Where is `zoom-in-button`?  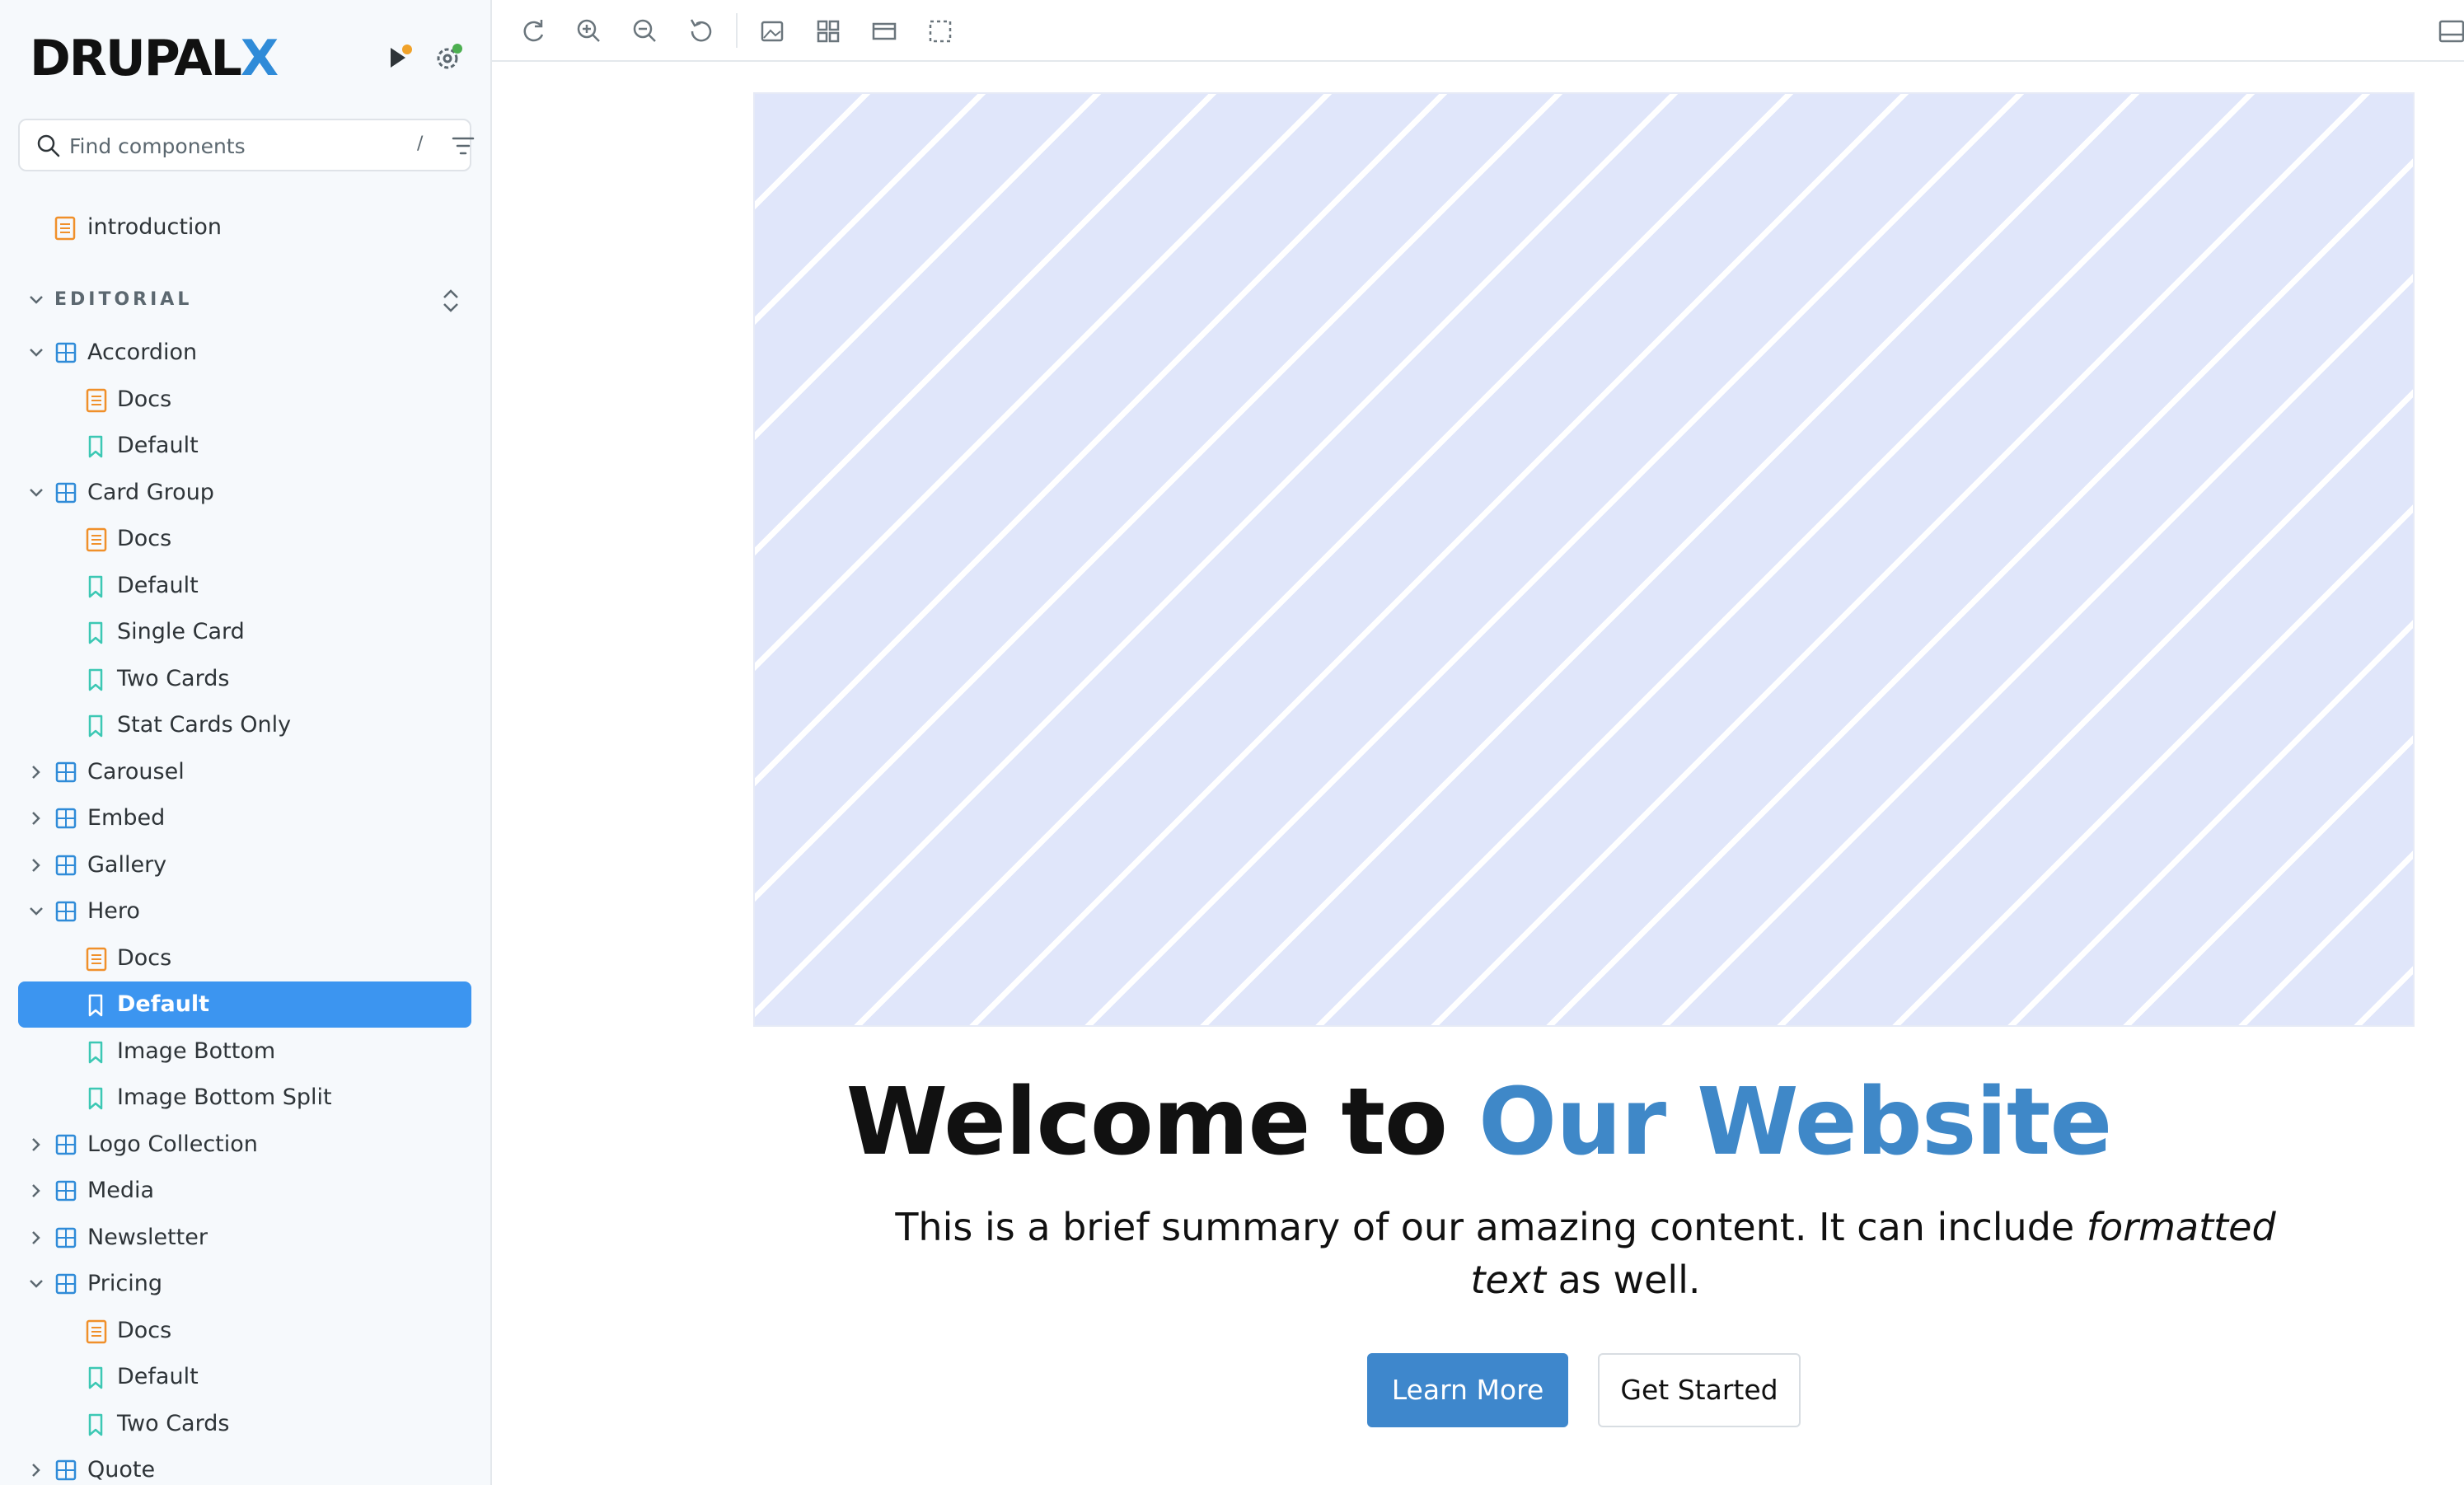
zoom-in-button is located at coordinates (589, 31).